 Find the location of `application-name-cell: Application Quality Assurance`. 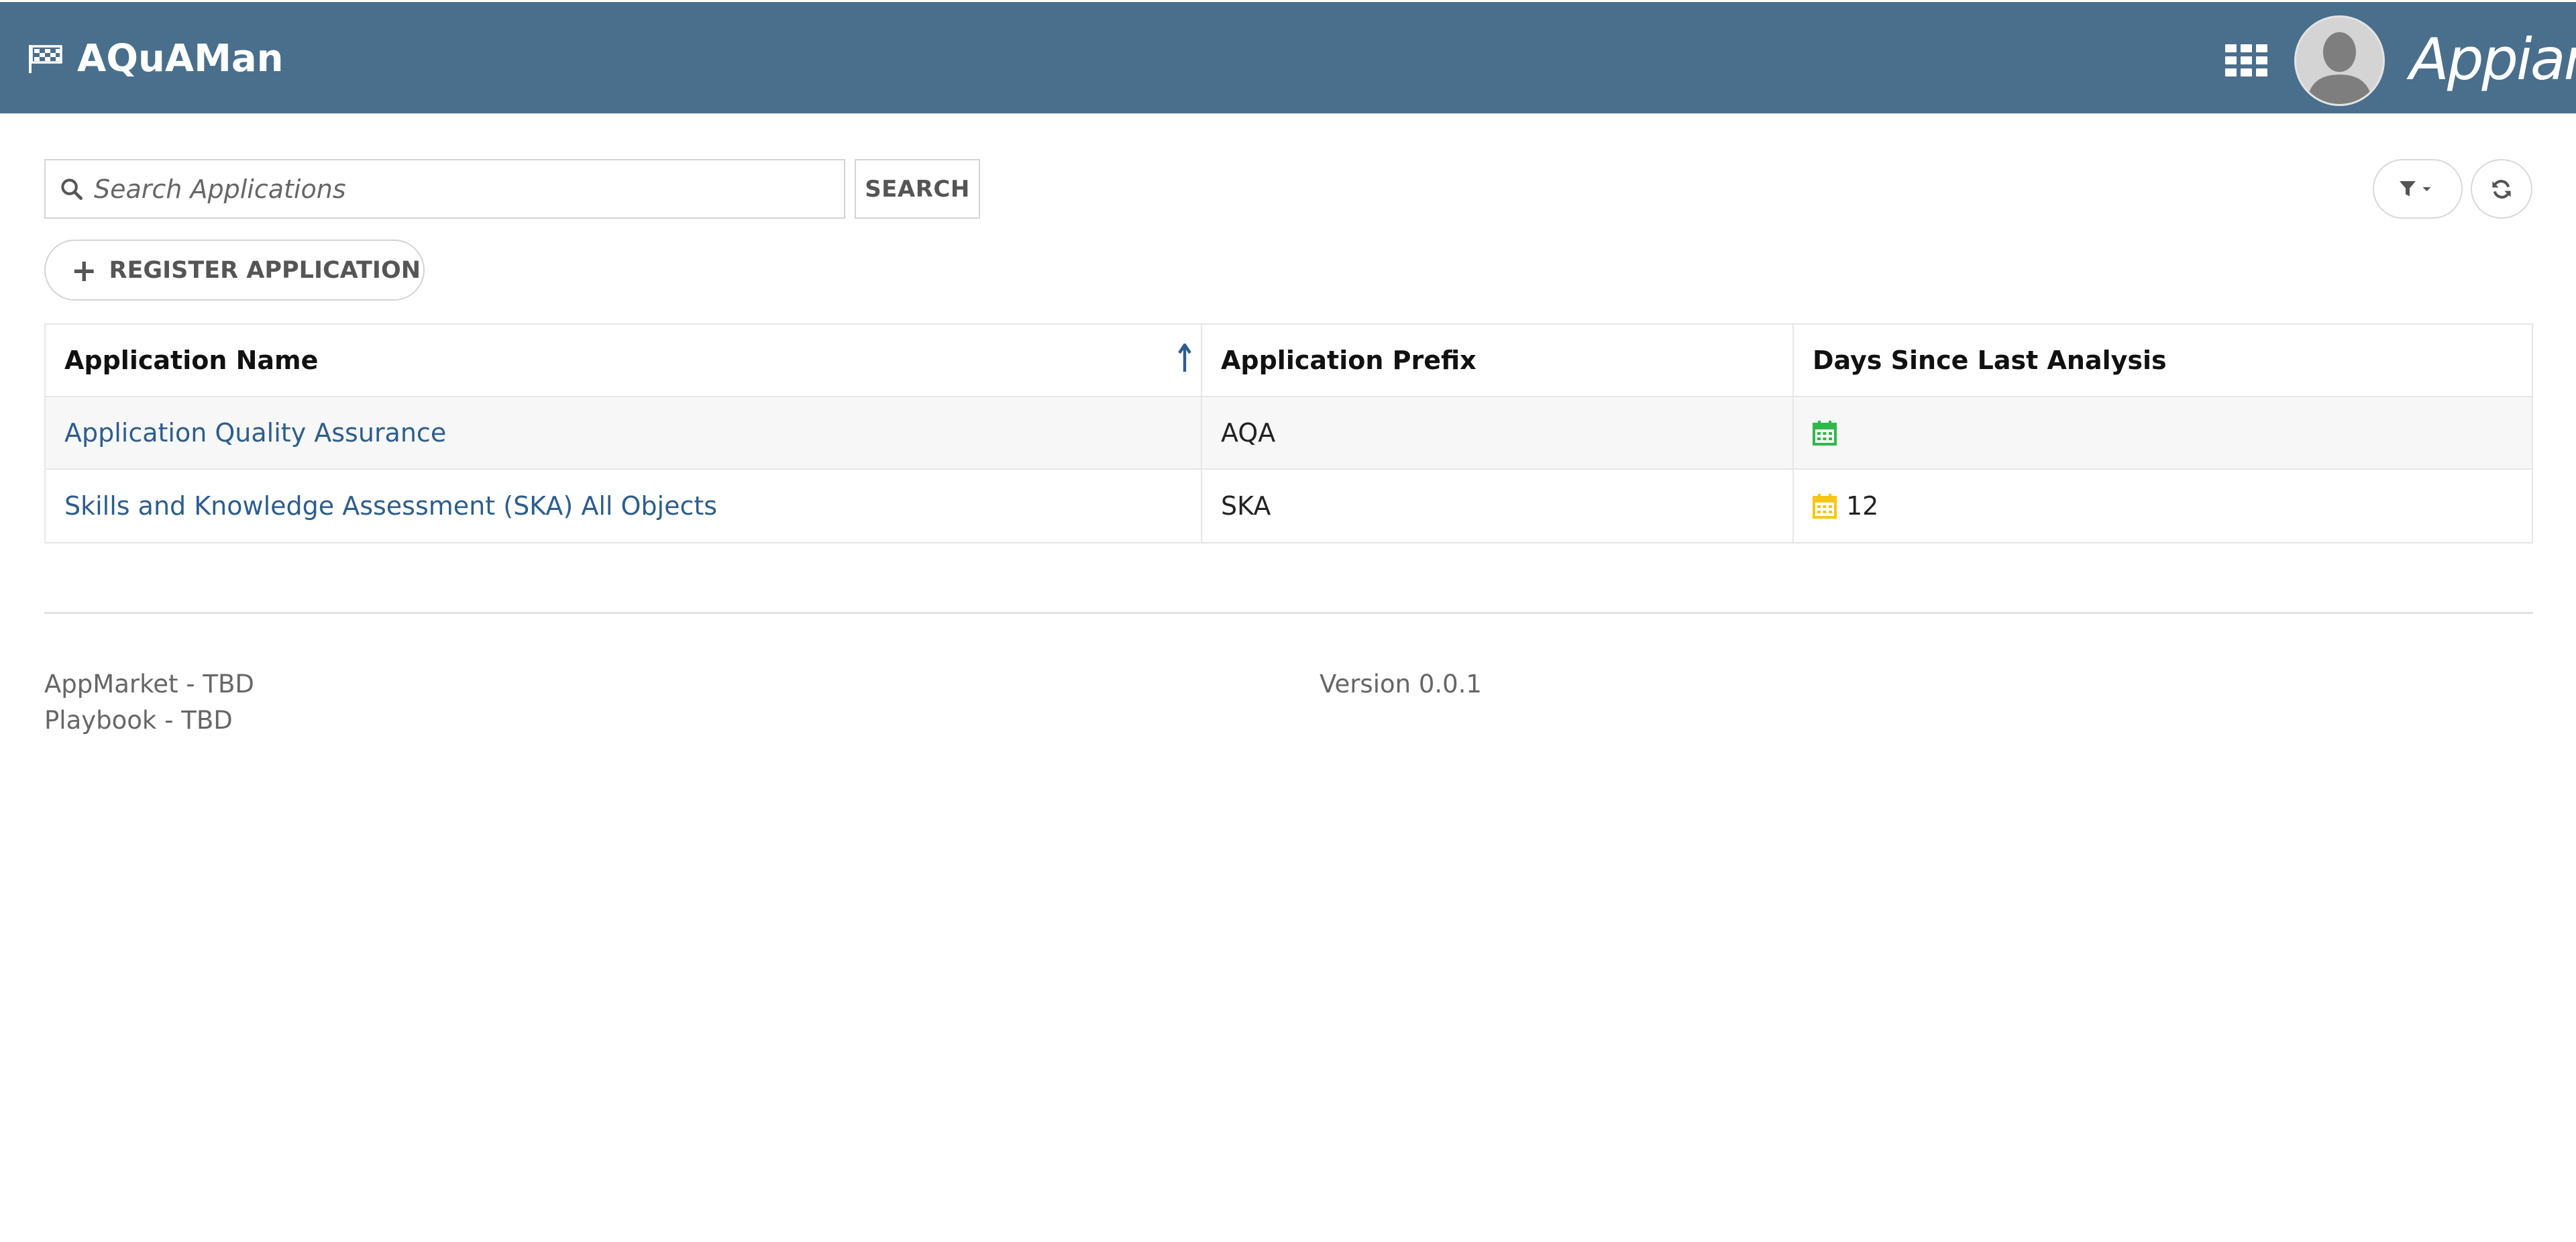

application-name-cell: Application Quality Assurance is located at coordinates (623, 432).